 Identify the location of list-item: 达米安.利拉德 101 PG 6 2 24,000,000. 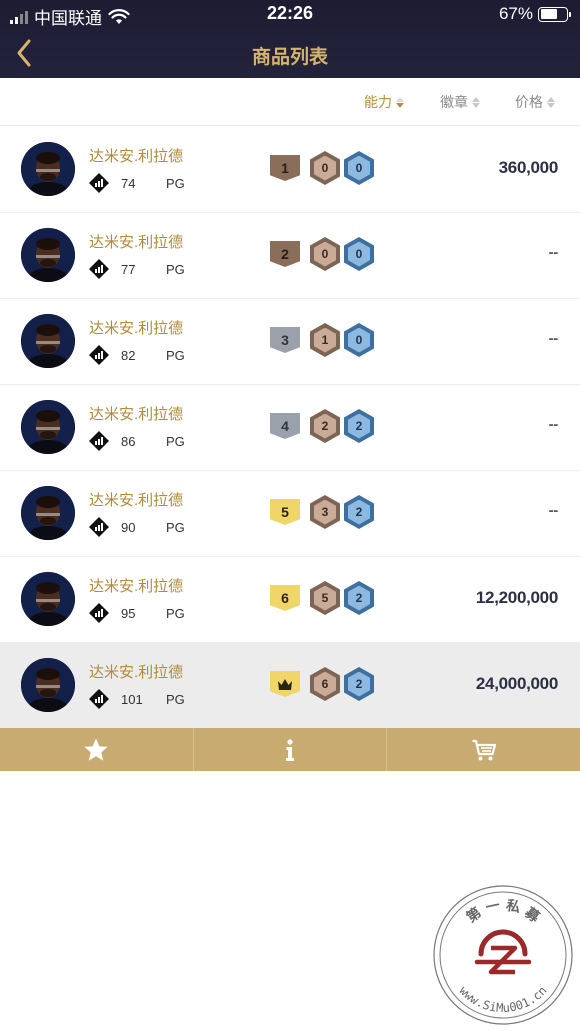
(290, 686).